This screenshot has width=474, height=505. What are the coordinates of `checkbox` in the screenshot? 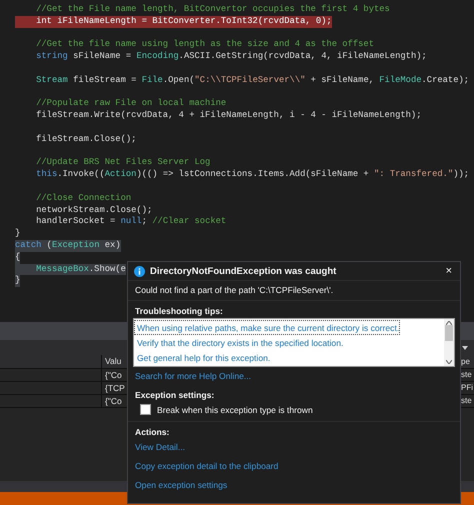 It's located at (145, 409).